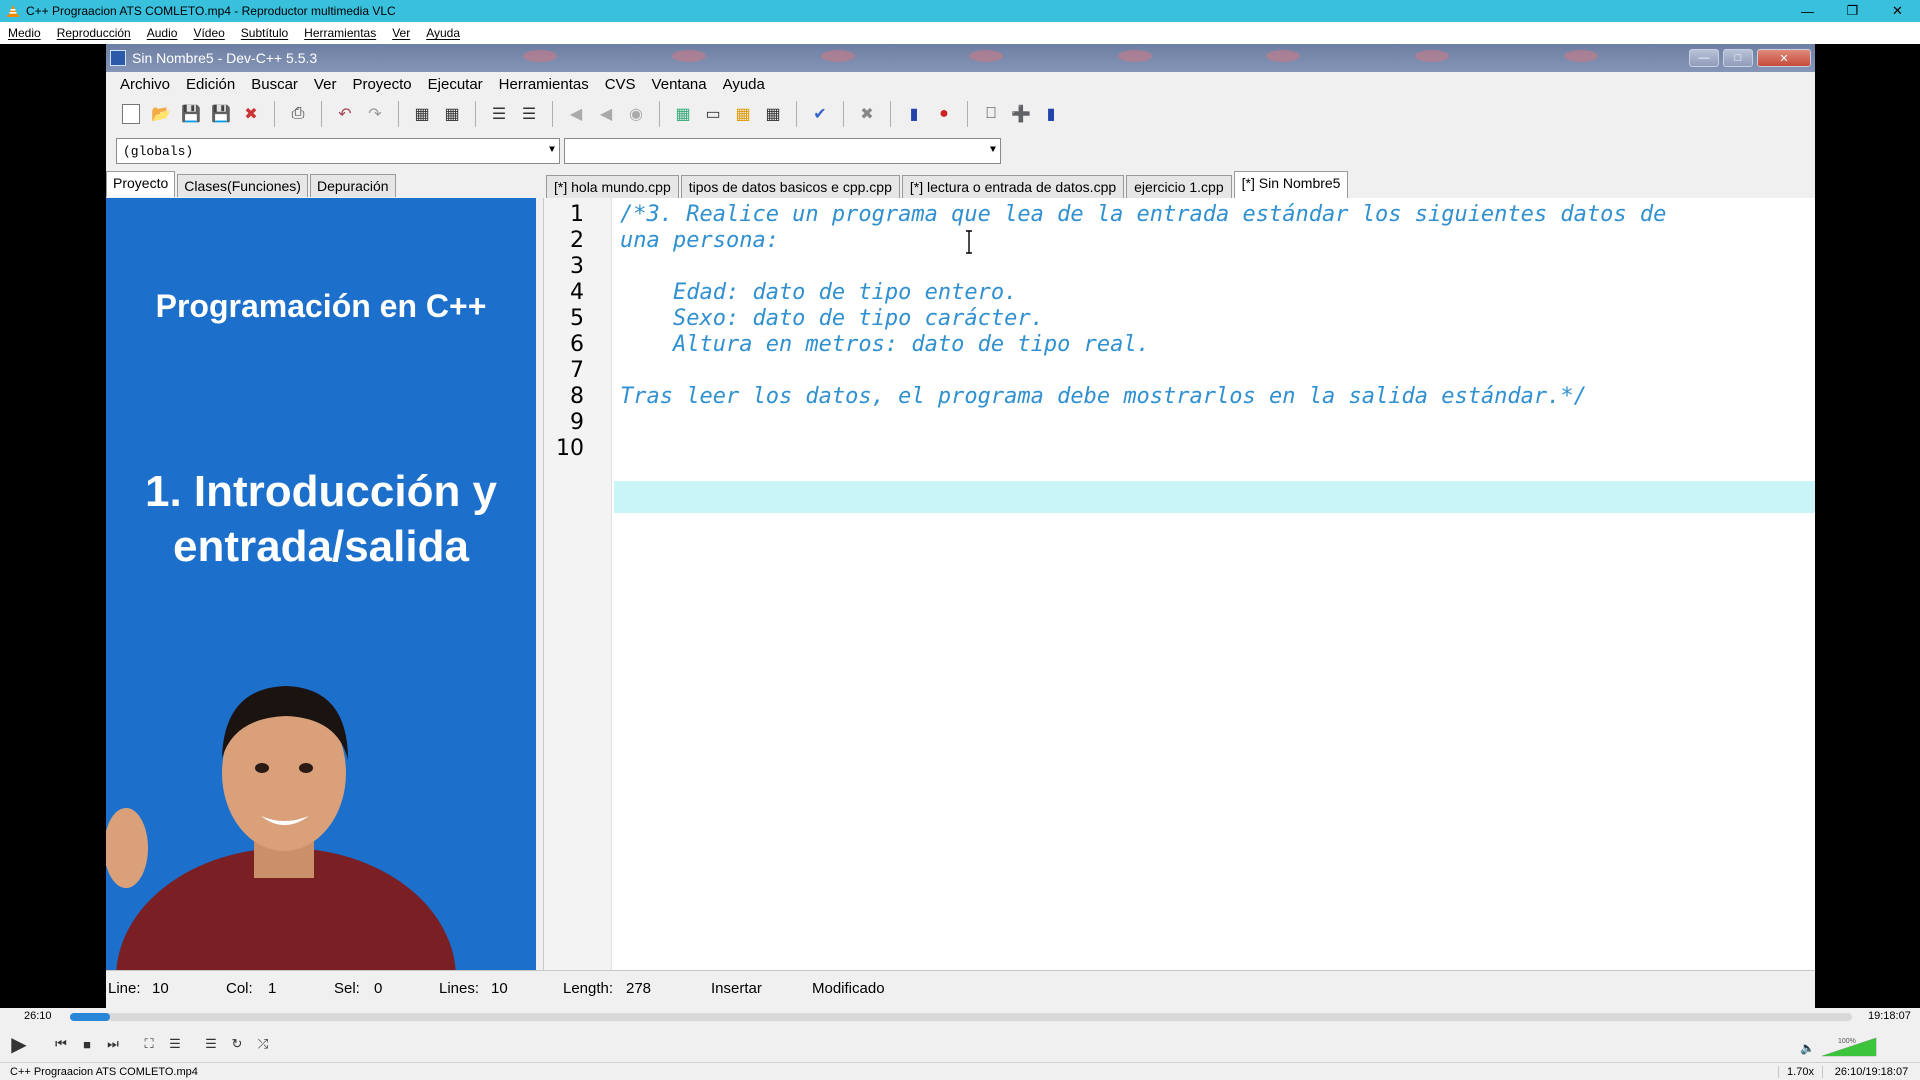 The height and width of the screenshot is (1080, 1920). What do you see at coordinates (577, 214) in the screenshot?
I see `line-number: 1` at bounding box center [577, 214].